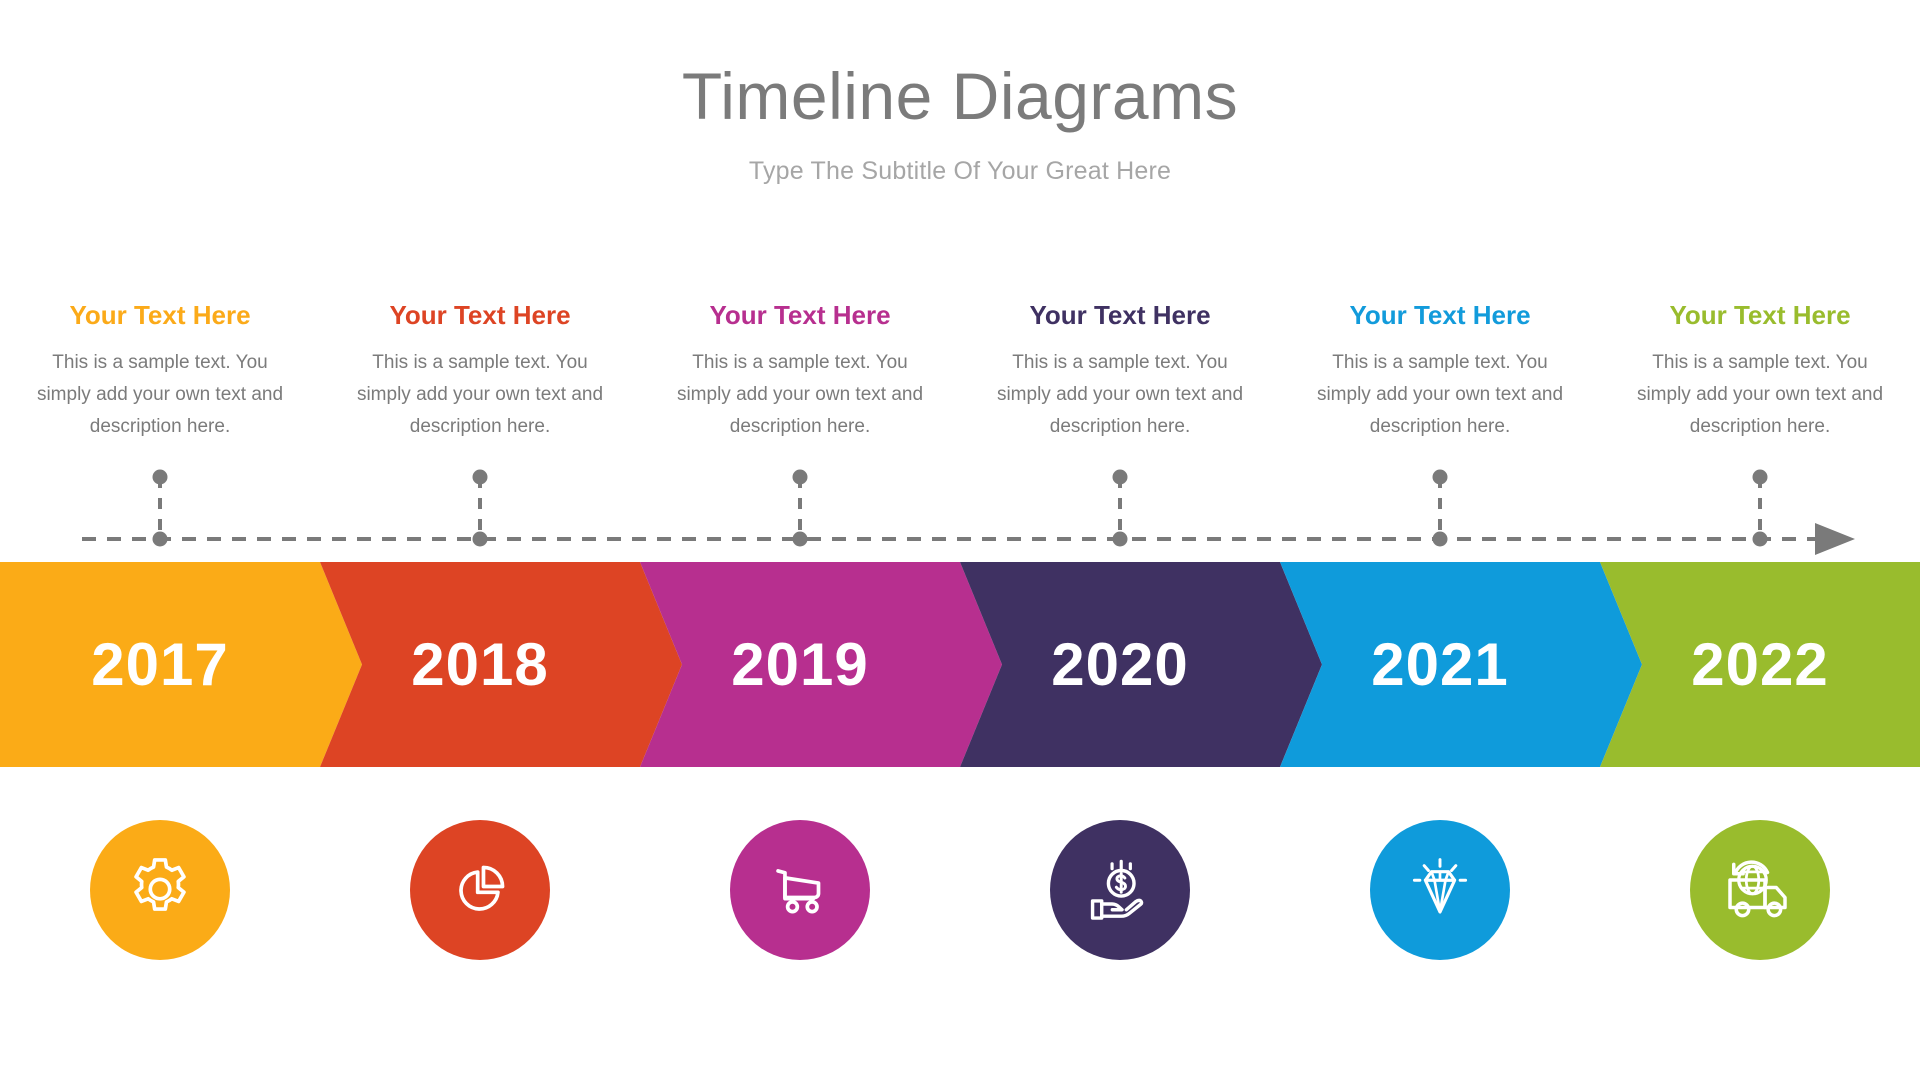 Image resolution: width=1920 pixels, height=1080 pixels. What do you see at coordinates (1120, 664) in the screenshot?
I see `year-label-2020: 2020` at bounding box center [1120, 664].